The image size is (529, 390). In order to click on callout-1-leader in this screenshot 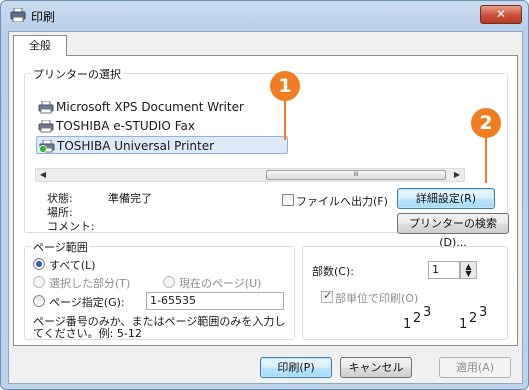, I will do `click(285, 120)`.